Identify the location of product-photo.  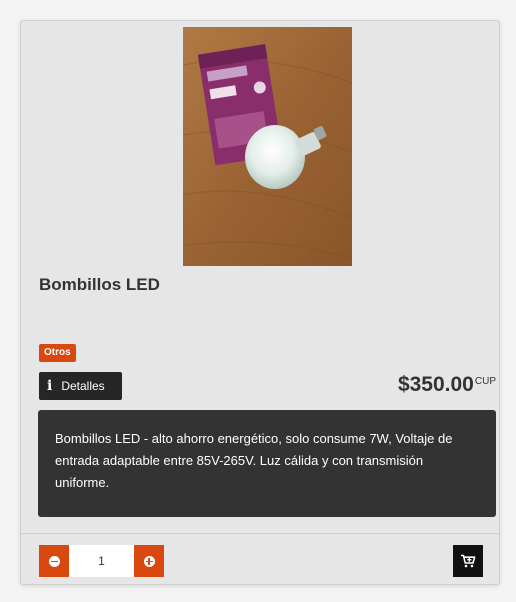
(267, 146).